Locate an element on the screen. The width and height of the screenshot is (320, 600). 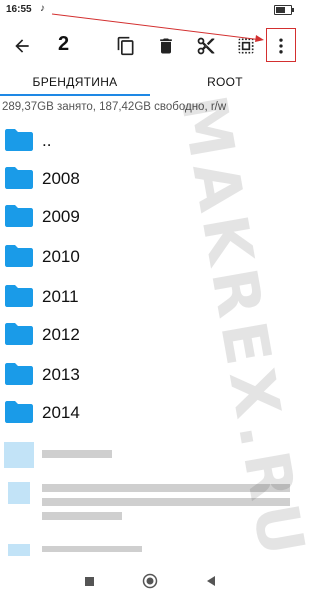
folder-name: 2008 is located at coordinates (61, 178).